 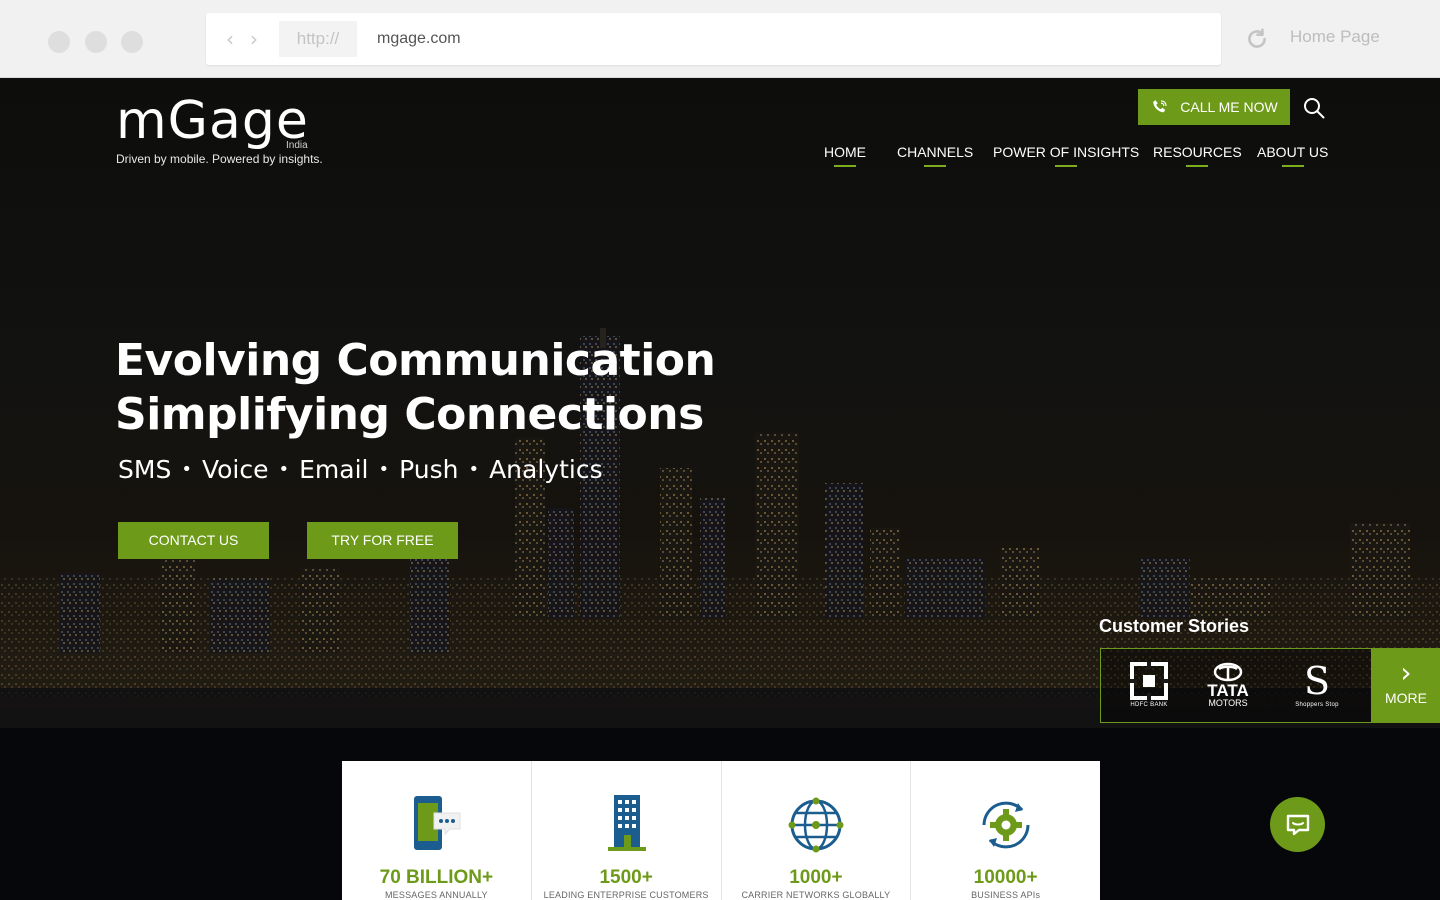 I want to click on service-voice: Voice, so click(x=235, y=469).